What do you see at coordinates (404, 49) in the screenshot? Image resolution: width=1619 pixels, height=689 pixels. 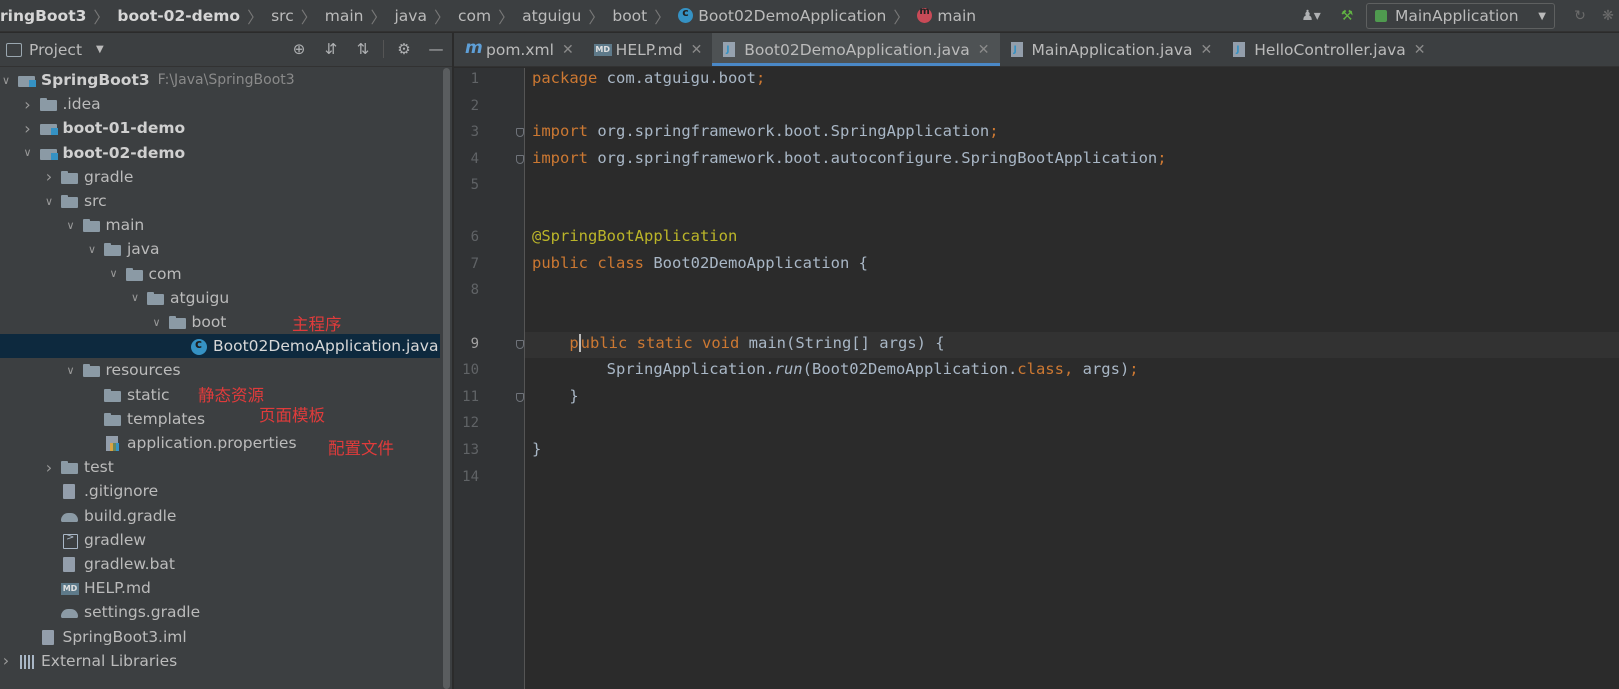 I see `gear-icon: ⚙` at bounding box center [404, 49].